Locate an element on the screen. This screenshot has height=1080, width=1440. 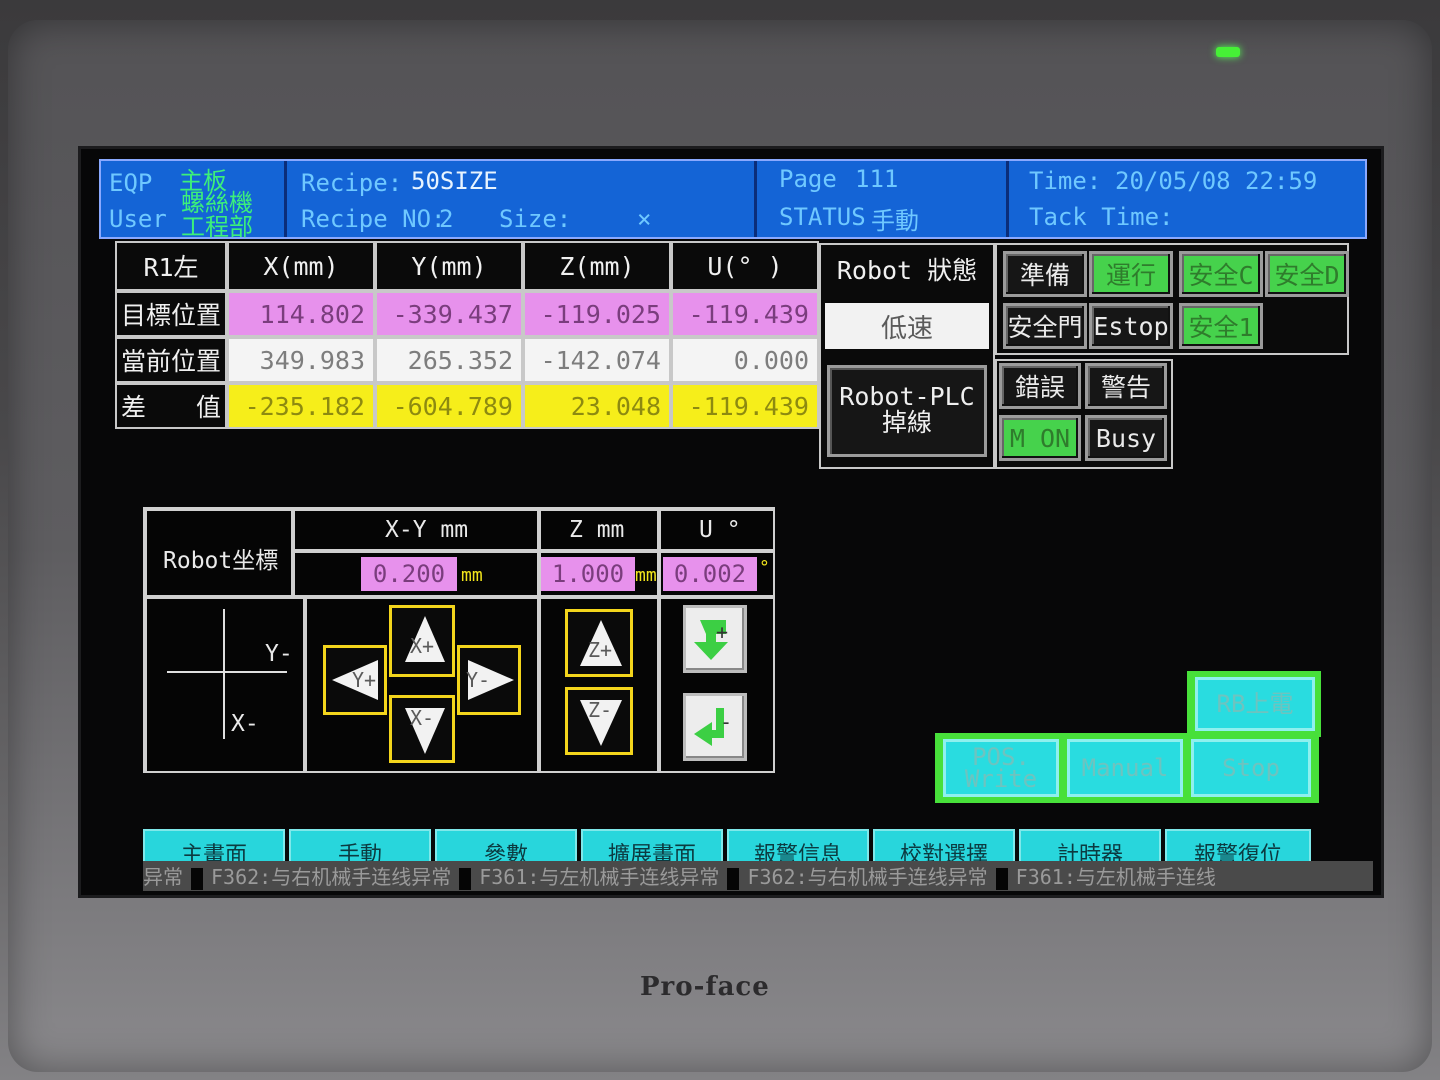
robot-plc-disconnect-indicator: Robot-PLC 掉線 is located at coordinates (907, 411).